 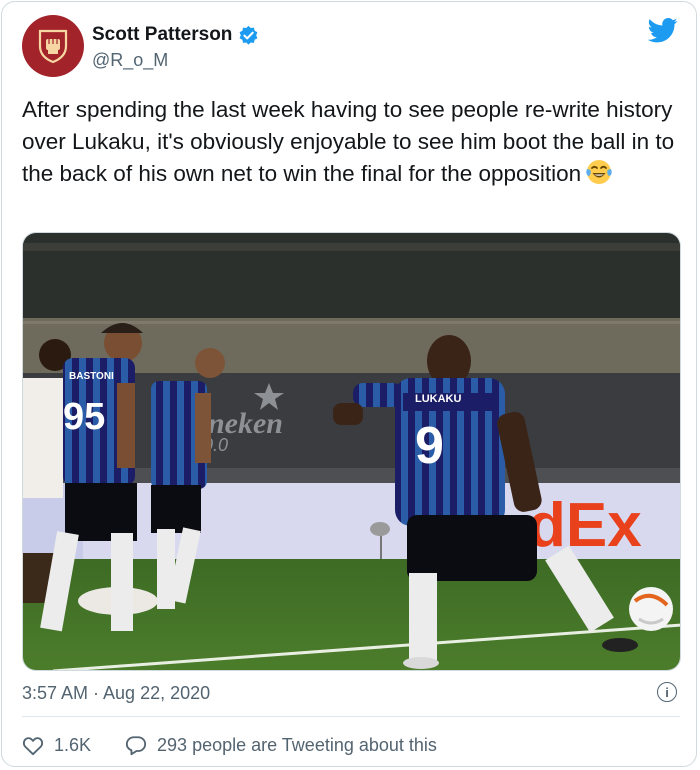 I want to click on jersey-number-95: 95, so click(x=84, y=417).